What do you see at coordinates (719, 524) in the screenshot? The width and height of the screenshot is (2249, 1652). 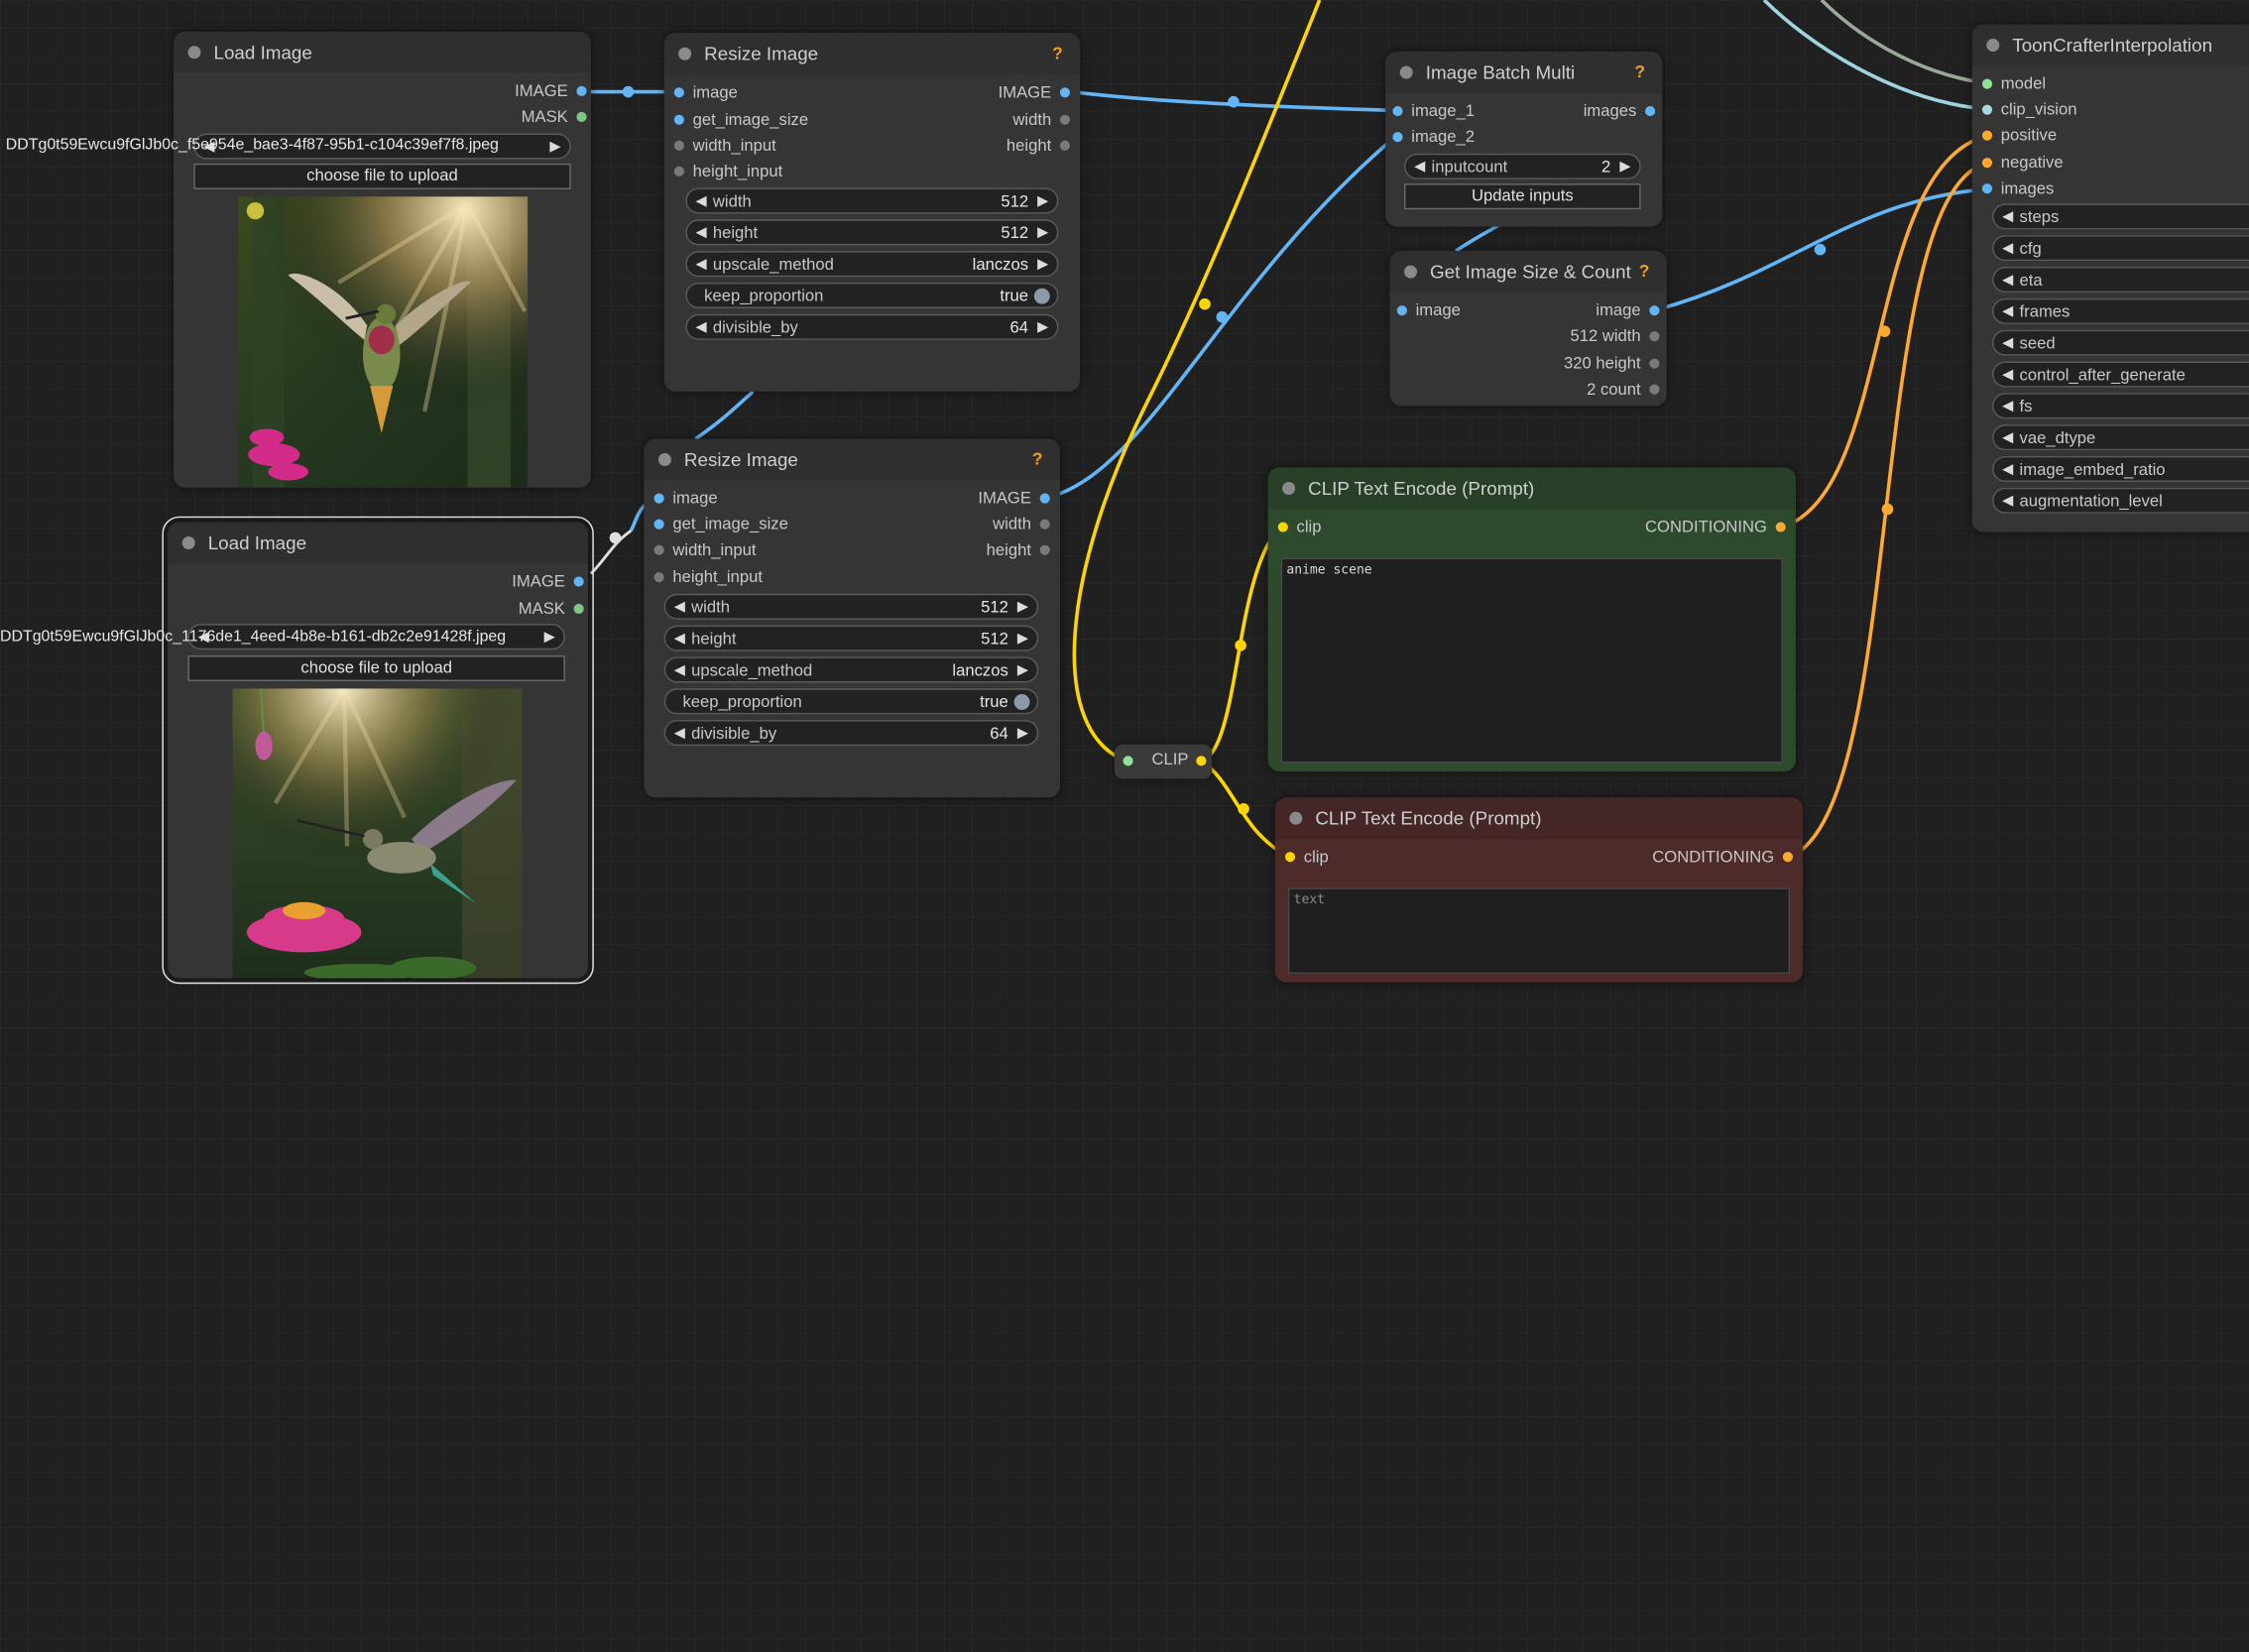 I see `input-get-image-size: get_image_size` at bounding box center [719, 524].